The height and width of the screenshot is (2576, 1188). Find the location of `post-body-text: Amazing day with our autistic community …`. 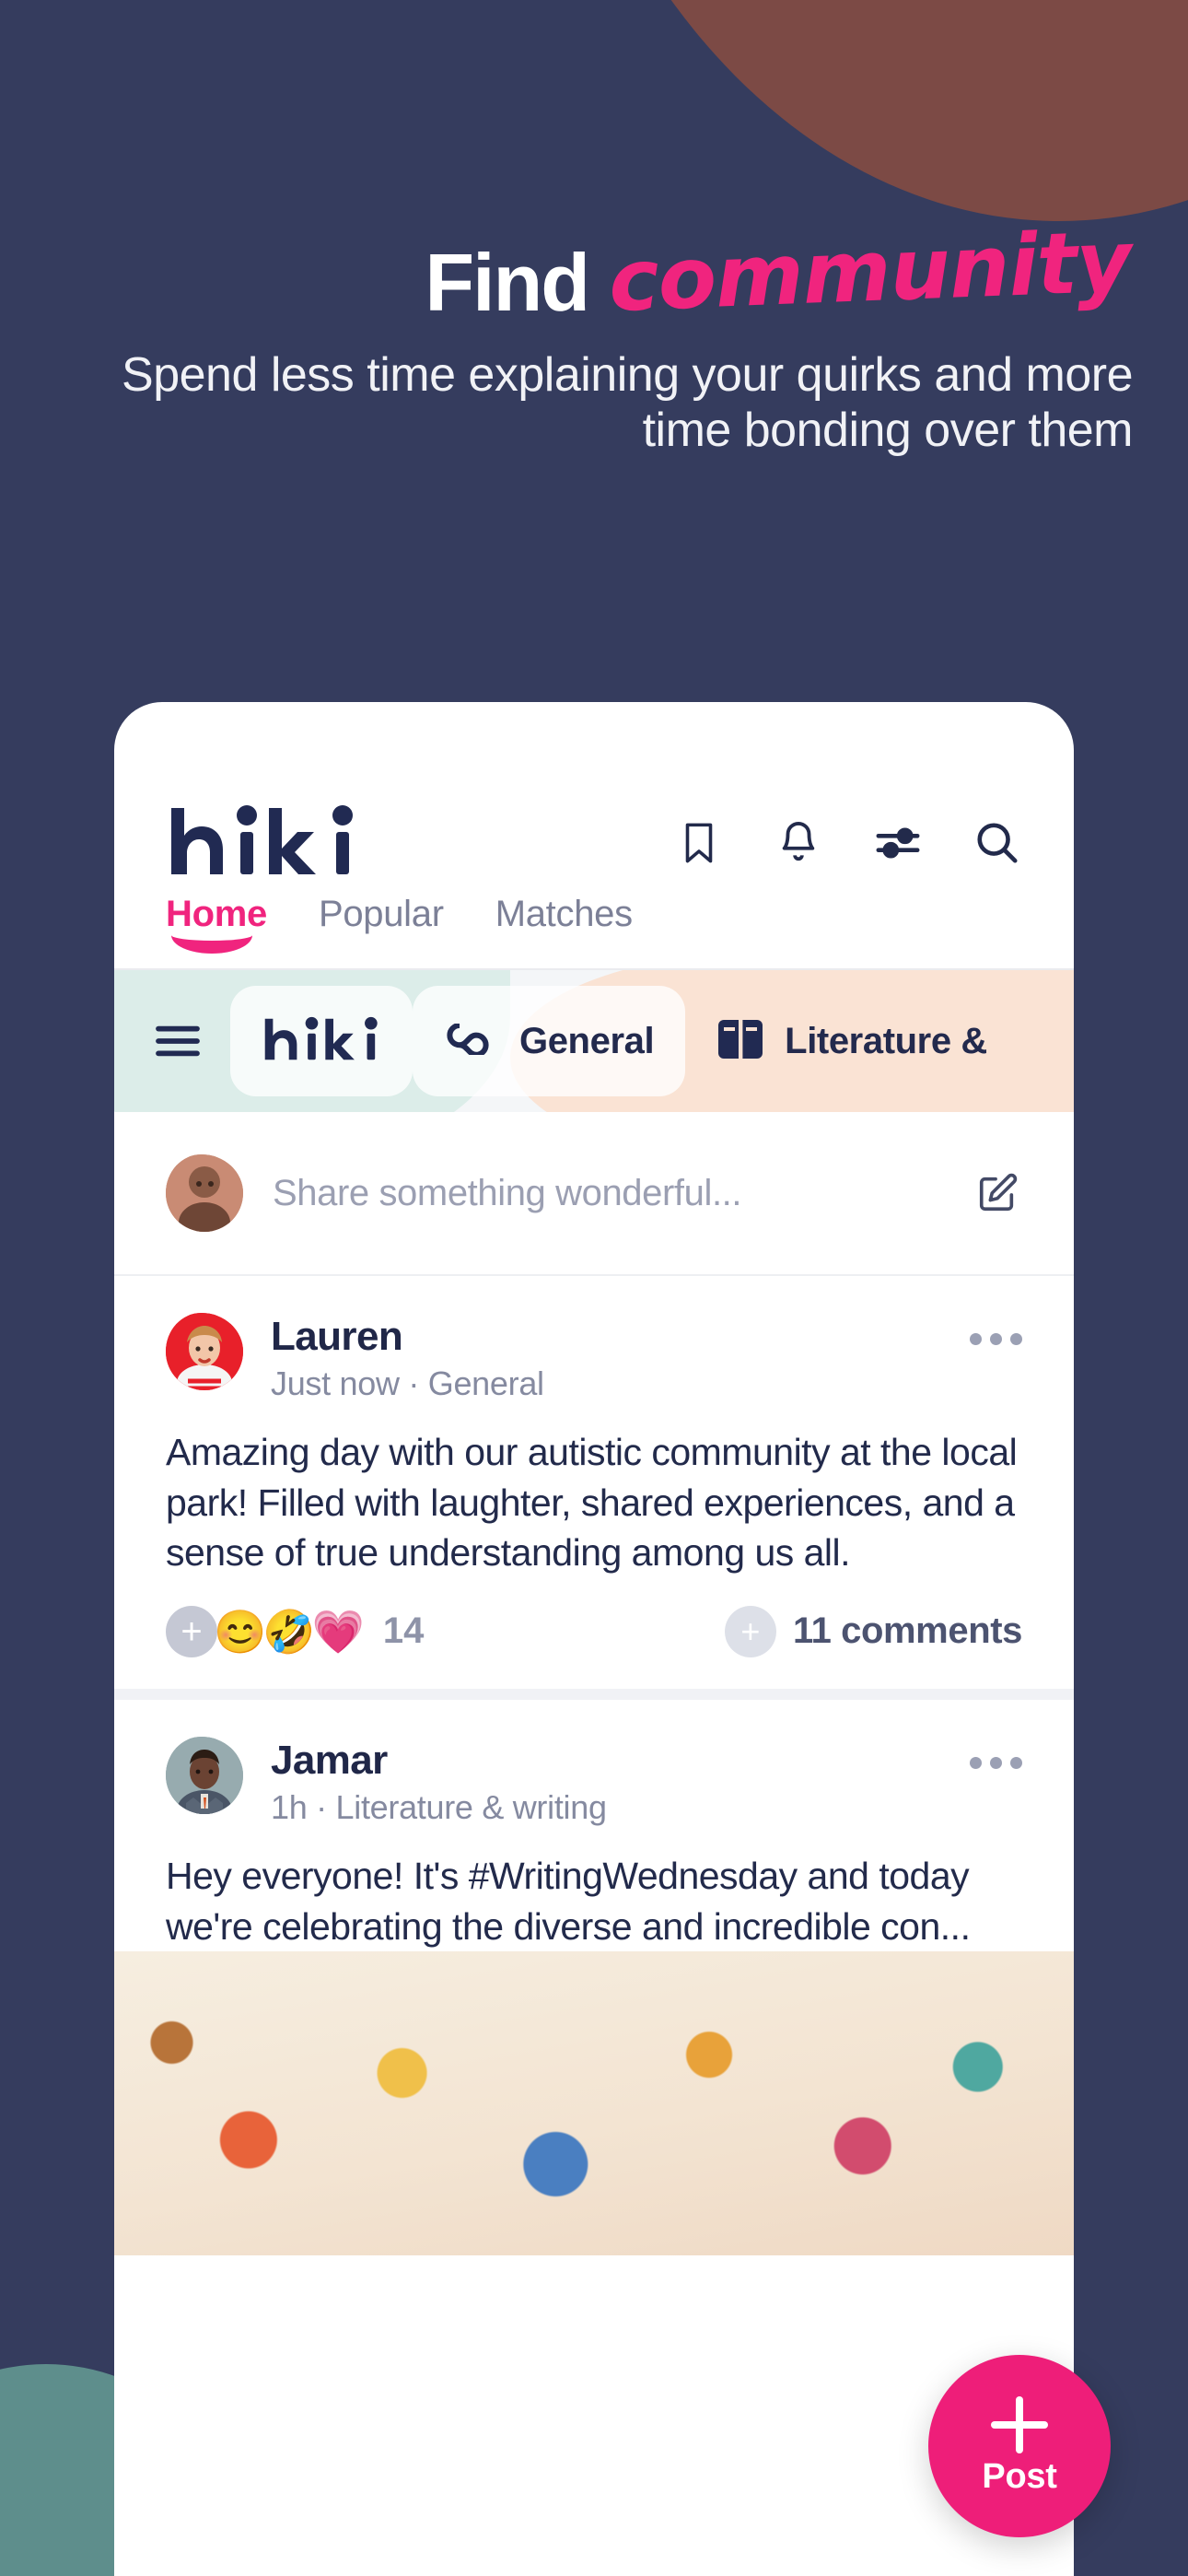

post-body-text: Amazing day with our autistic community … is located at coordinates (592, 1503).